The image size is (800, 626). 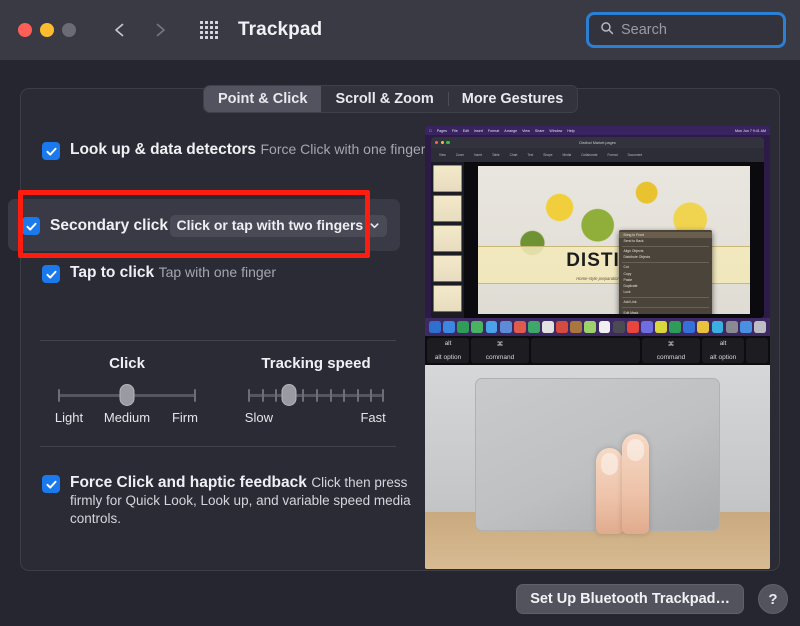 I want to click on slider-tick-label-medium: Medium, so click(x=127, y=417).